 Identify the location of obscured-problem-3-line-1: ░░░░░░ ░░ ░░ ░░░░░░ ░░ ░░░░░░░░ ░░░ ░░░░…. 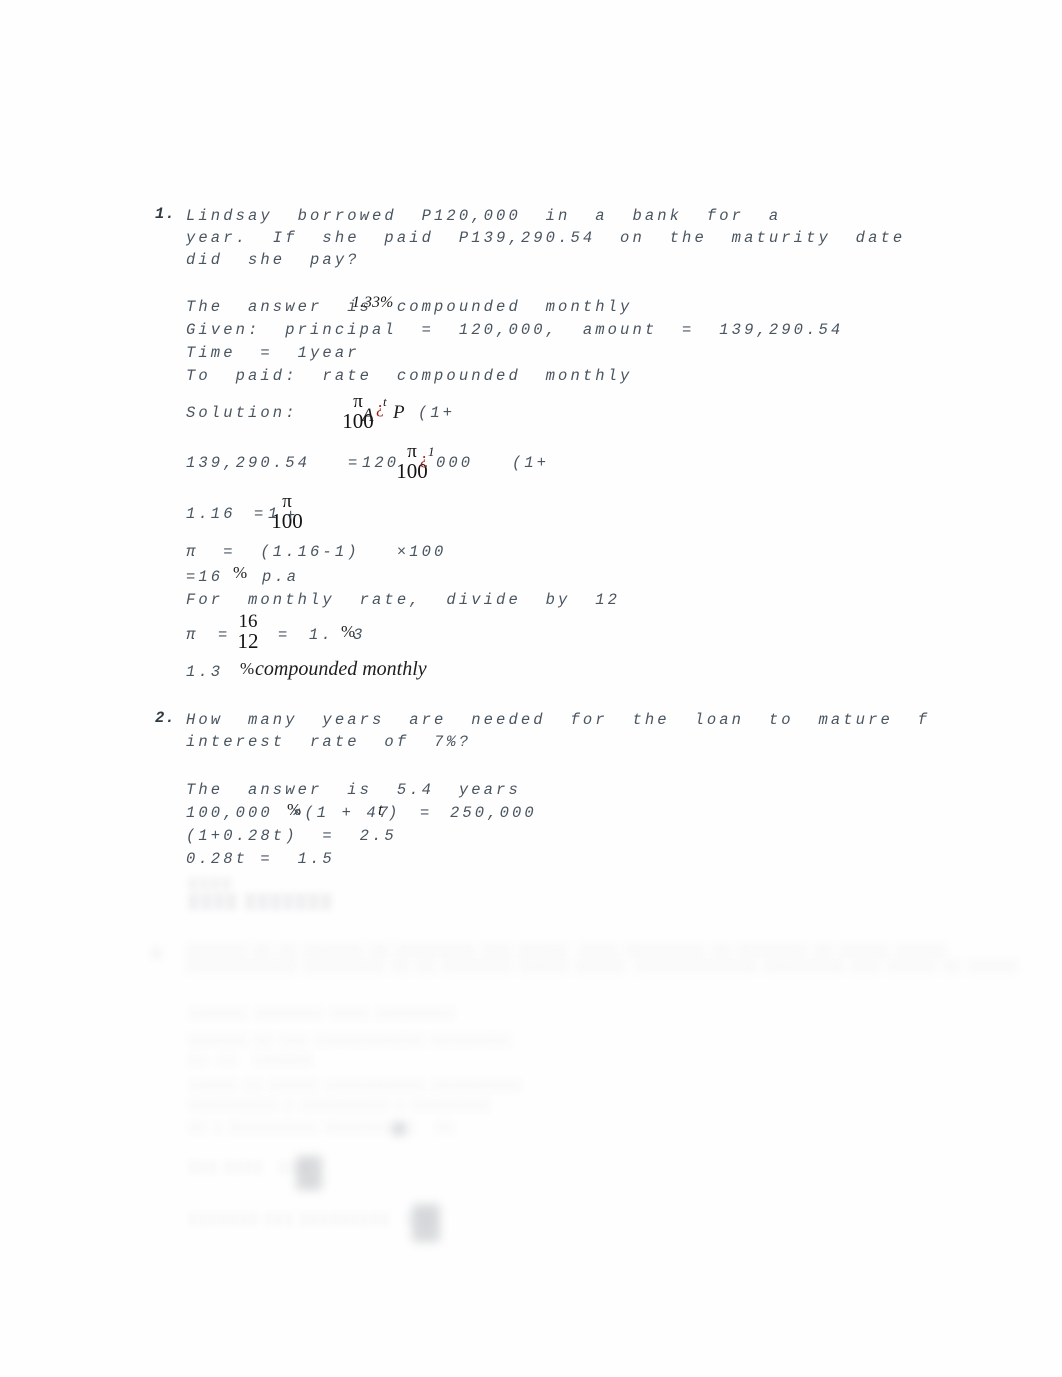
(566, 950).